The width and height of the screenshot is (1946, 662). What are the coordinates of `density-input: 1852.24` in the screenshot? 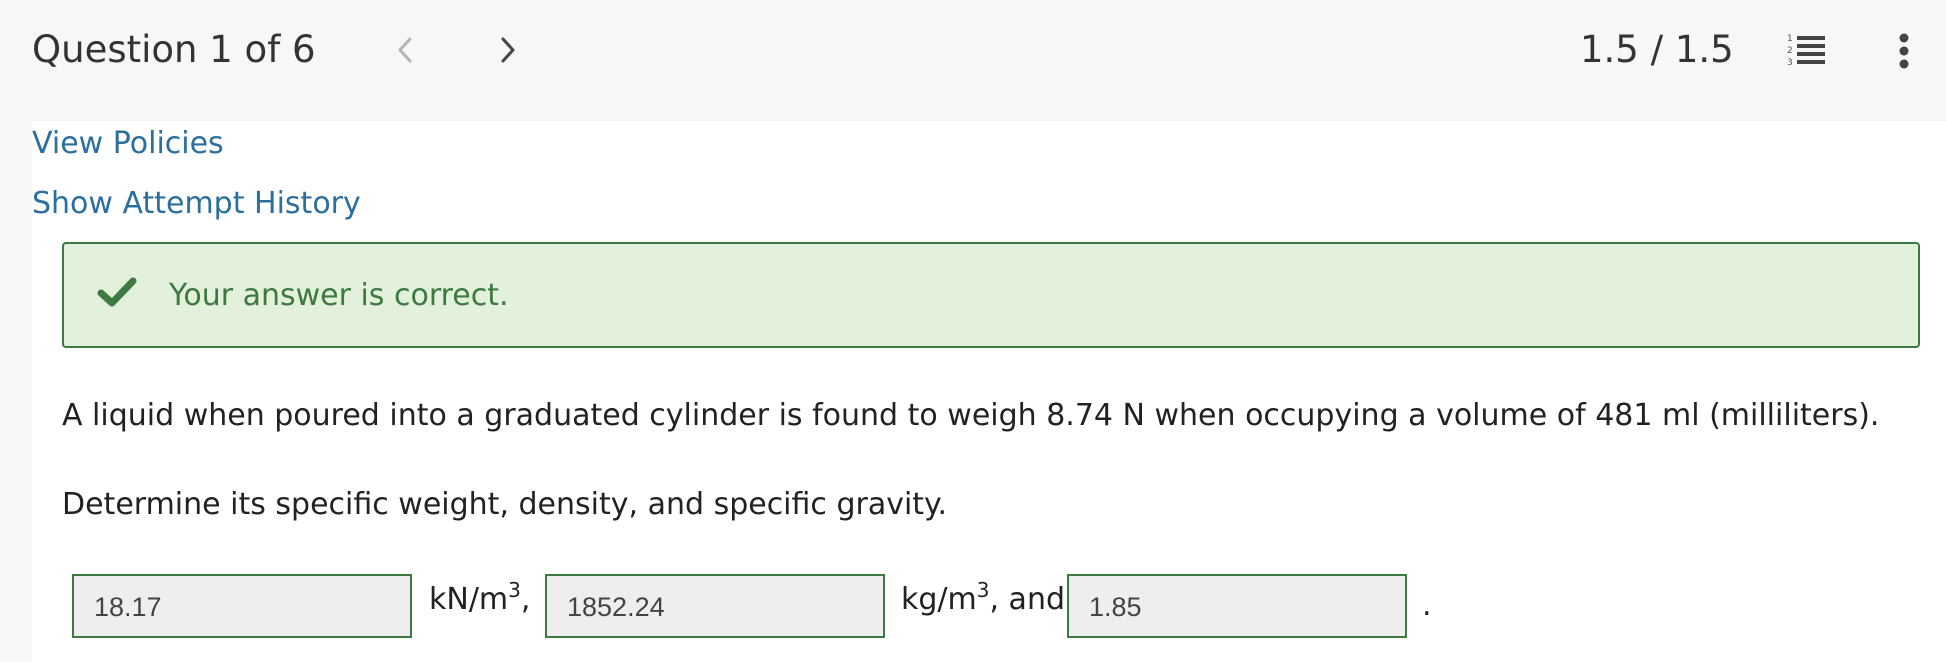 It's located at (715, 606).